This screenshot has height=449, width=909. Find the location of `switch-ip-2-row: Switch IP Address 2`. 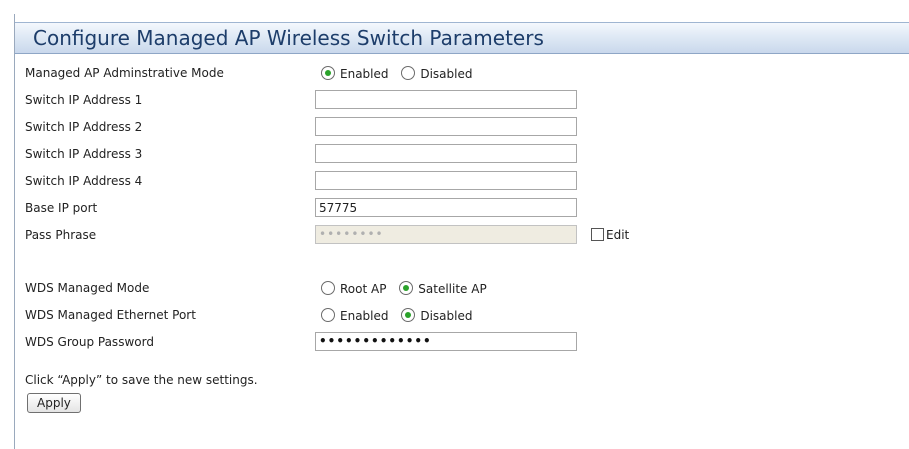

switch-ip-2-row: Switch IP Address 2 is located at coordinates (462, 127).